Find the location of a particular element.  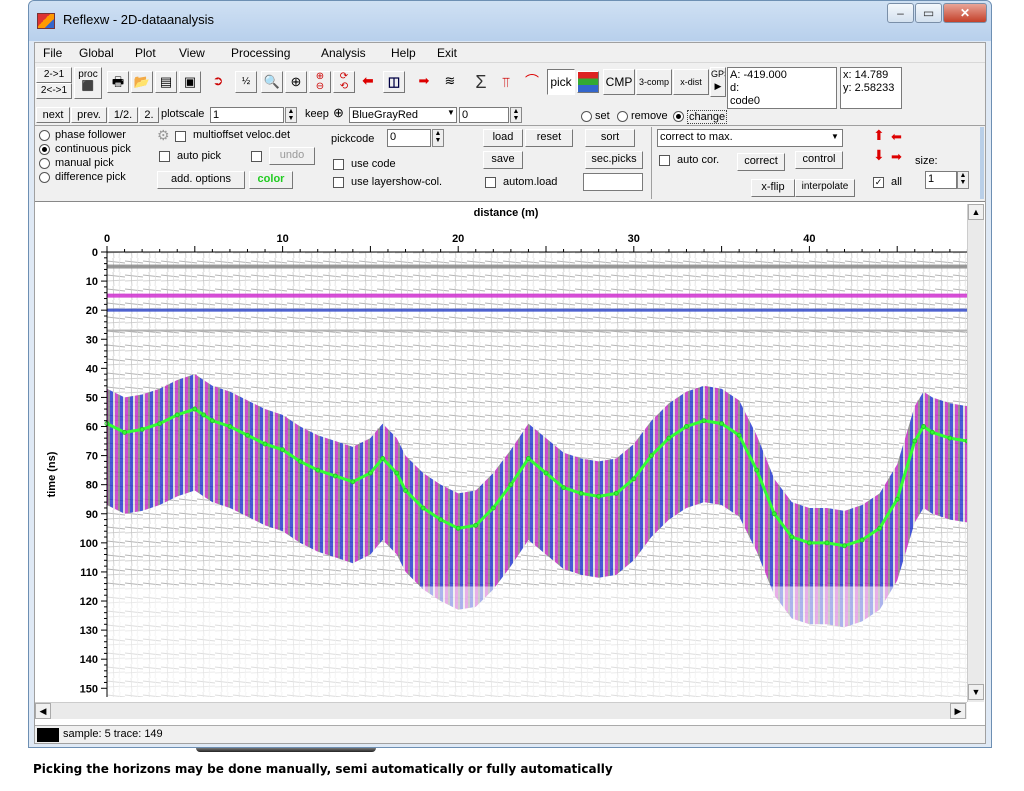

menu-help: Help is located at coordinates (403, 53).